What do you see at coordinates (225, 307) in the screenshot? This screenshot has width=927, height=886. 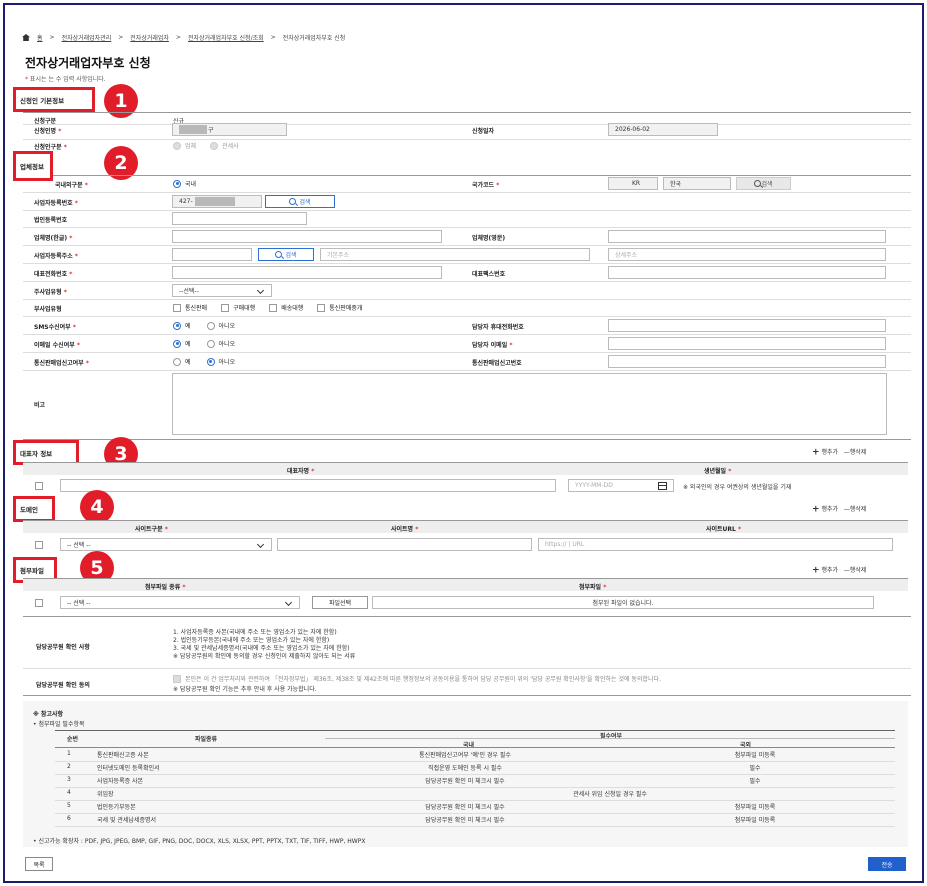 I see `checkbox-purchase-agent` at bounding box center [225, 307].